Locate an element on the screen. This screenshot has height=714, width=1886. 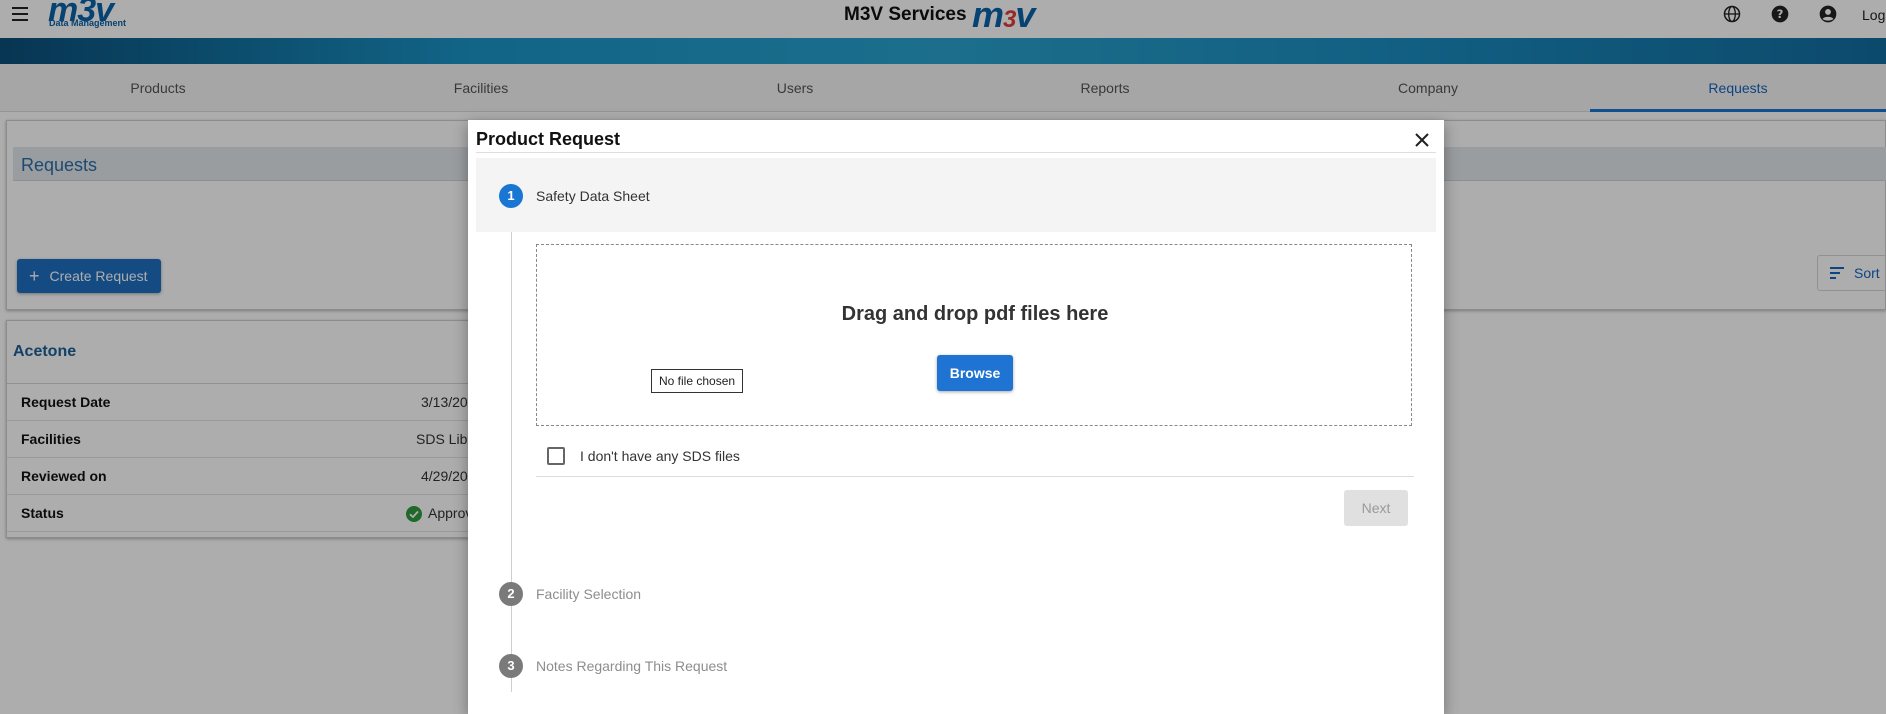
dropzone-text: Drag and drop pdf files here is located at coordinates (975, 314).